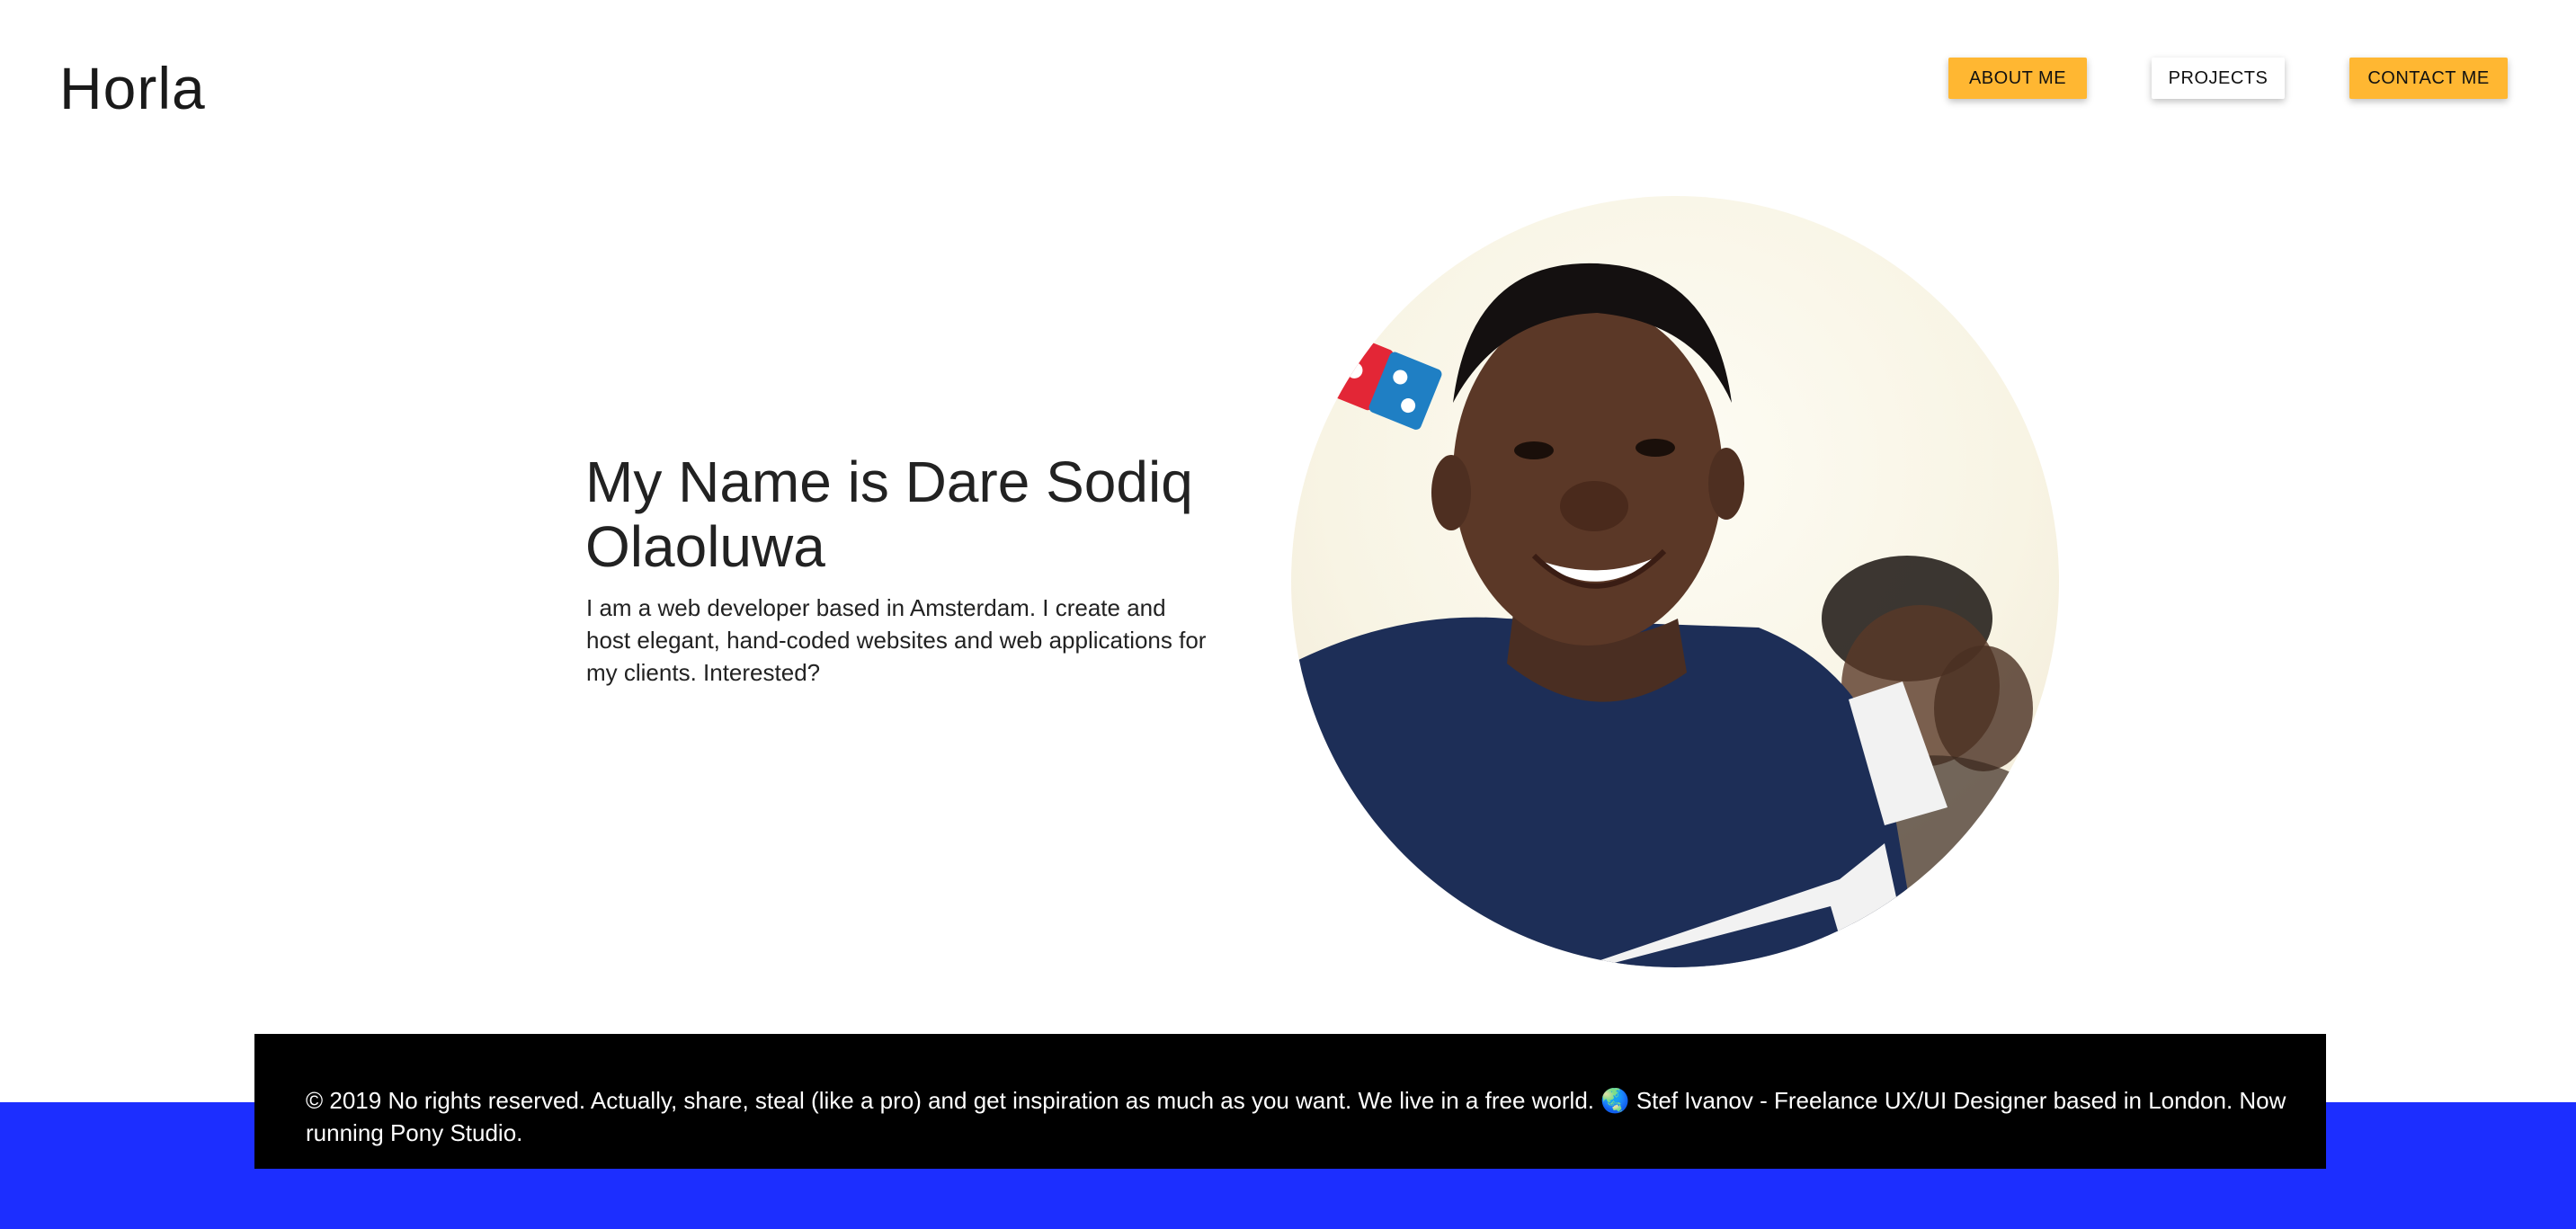 The height and width of the screenshot is (1229, 2576). Describe the element at coordinates (889, 514) in the screenshot. I see `hero-title: My Name is Dare Sodiq Olaoluwa` at that location.